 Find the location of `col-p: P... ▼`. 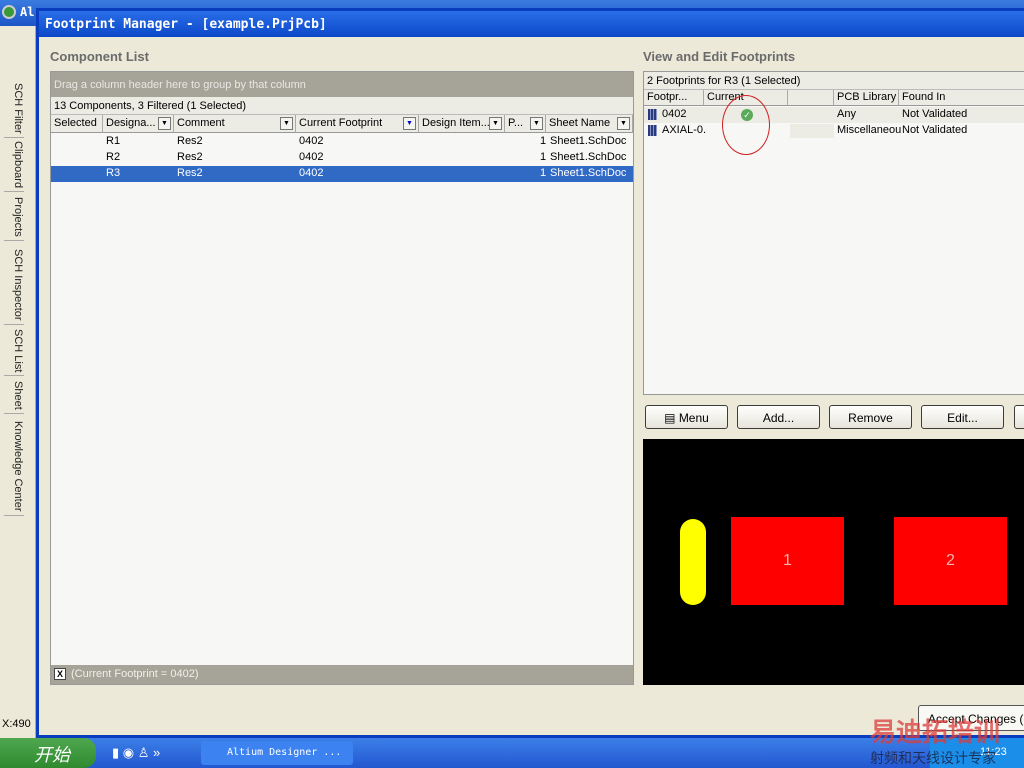

col-p: P... ▼ is located at coordinates (525, 124).